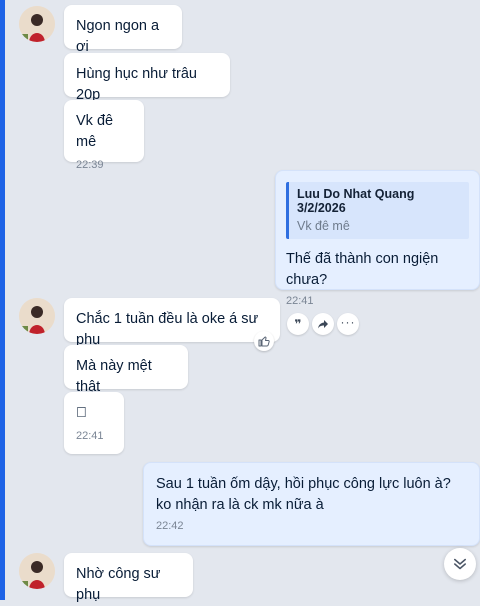  I want to click on more-button: ···, so click(348, 324).